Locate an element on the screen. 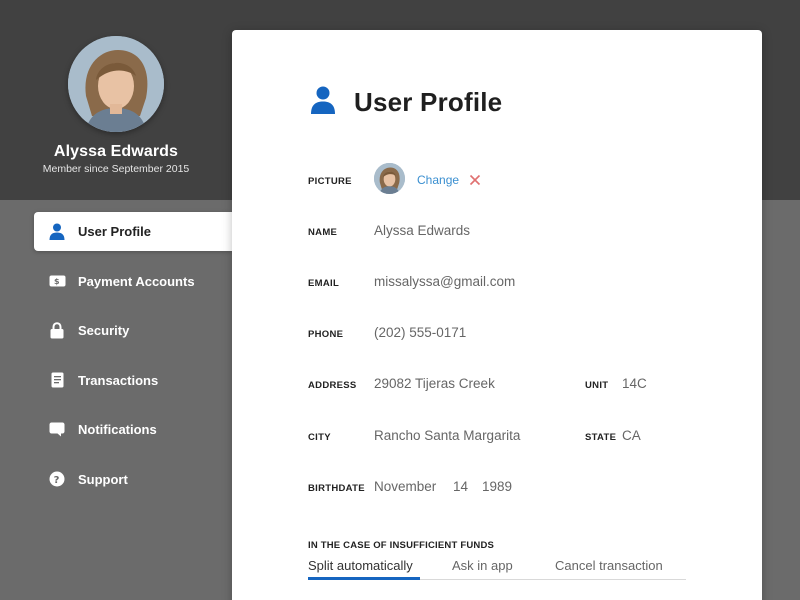 This screenshot has height=600, width=800. active-tab-indicator is located at coordinates (364, 578).